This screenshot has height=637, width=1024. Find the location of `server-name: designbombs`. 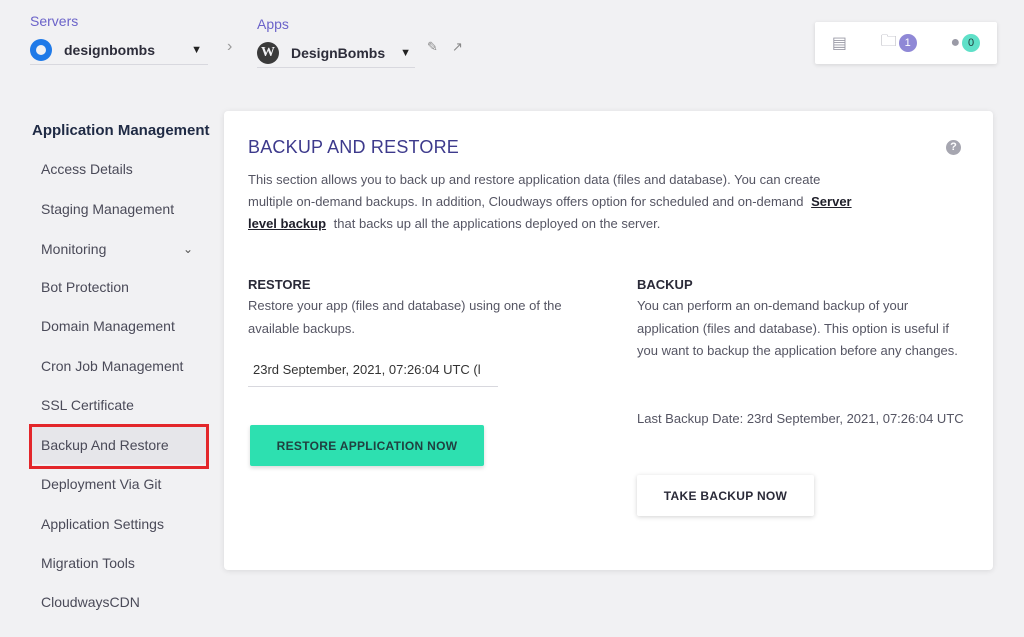

server-name: designbombs is located at coordinates (110, 49).